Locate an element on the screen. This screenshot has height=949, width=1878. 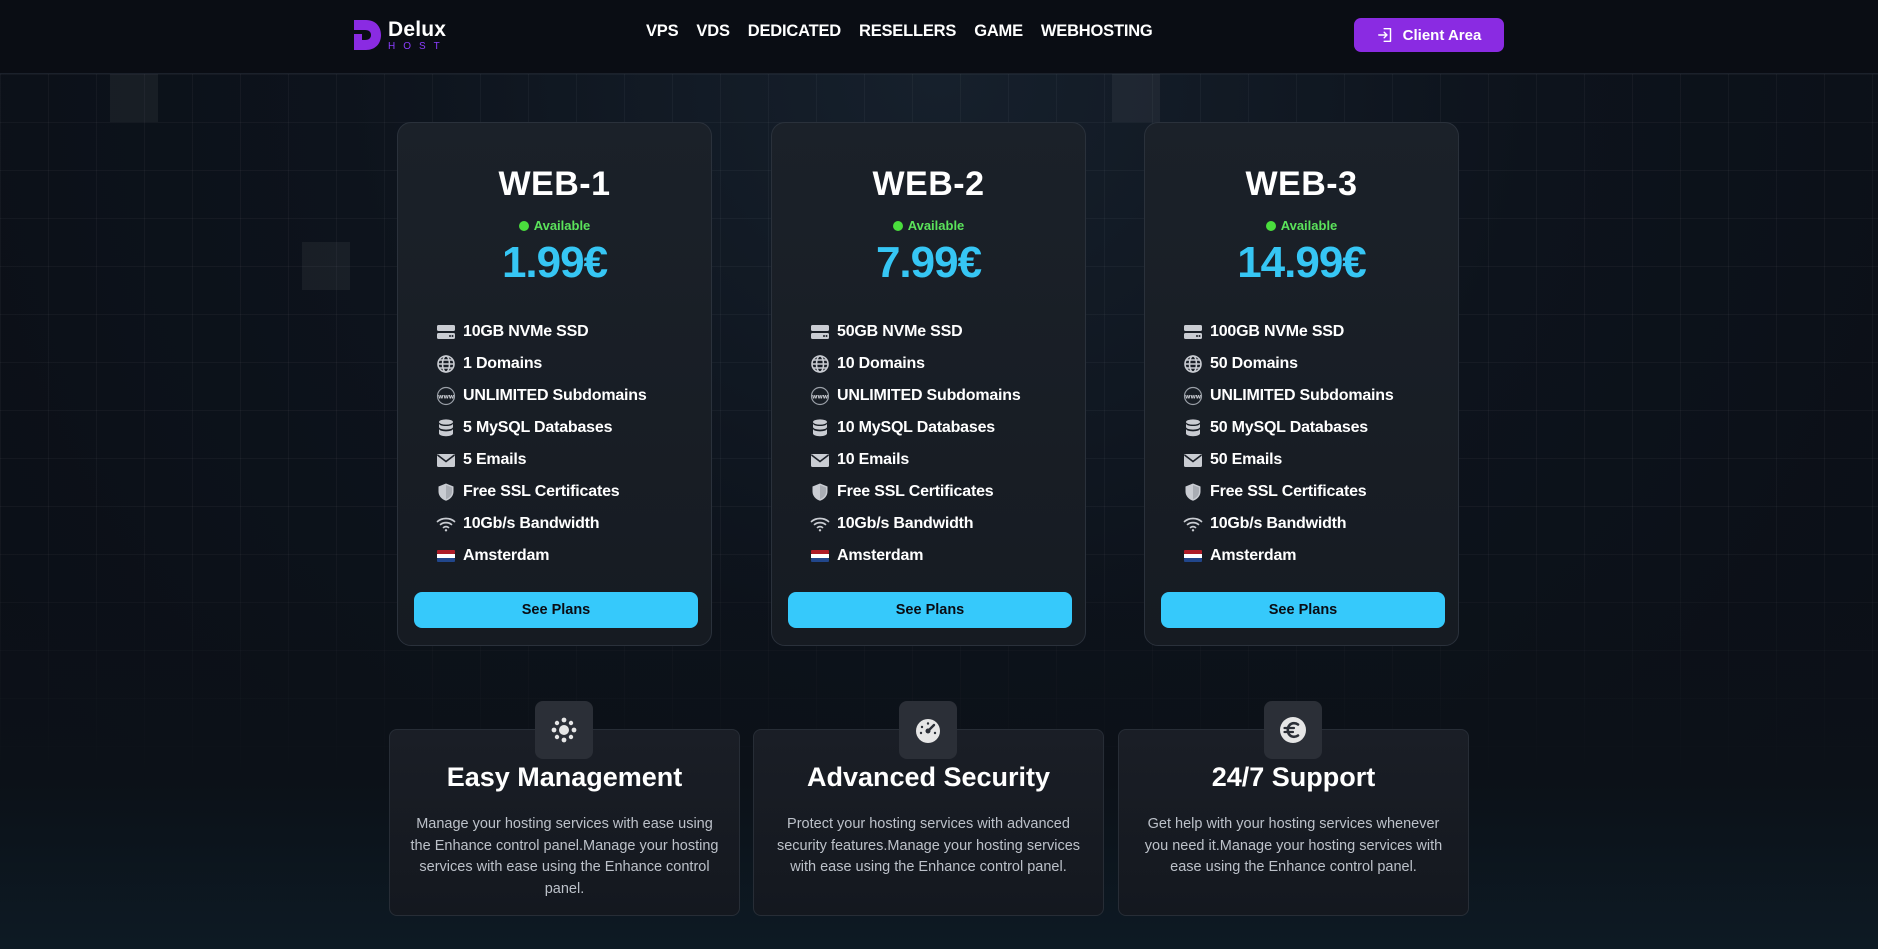
feature-label: 10 Emails is located at coordinates (873, 459).